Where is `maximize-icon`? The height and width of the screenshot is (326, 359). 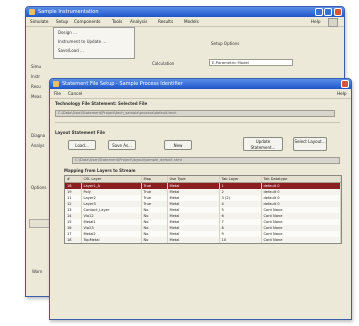
maximize-icon is located at coordinates (328, 12).